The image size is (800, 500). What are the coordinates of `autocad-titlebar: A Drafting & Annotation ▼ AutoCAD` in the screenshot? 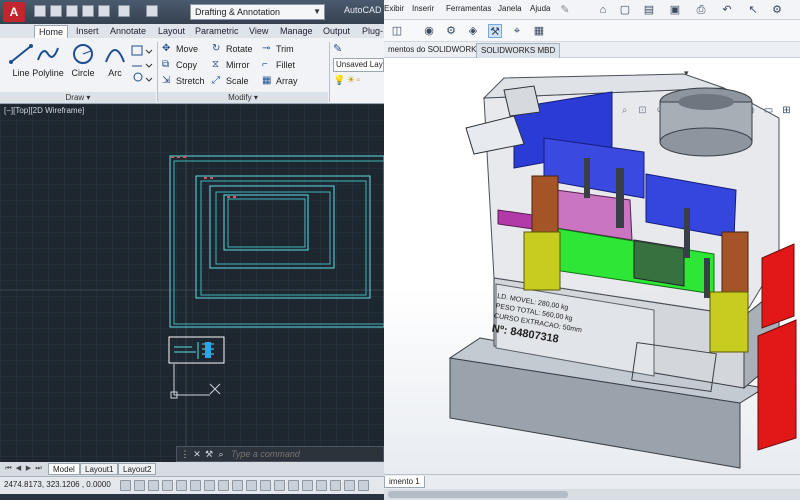 It's located at (192, 12).